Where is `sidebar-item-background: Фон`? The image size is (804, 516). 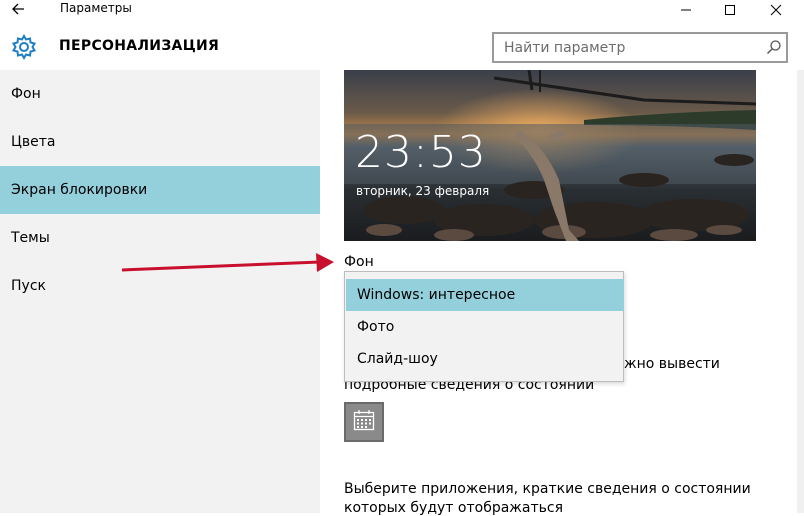
sidebar-item-background: Фон is located at coordinates (160, 94).